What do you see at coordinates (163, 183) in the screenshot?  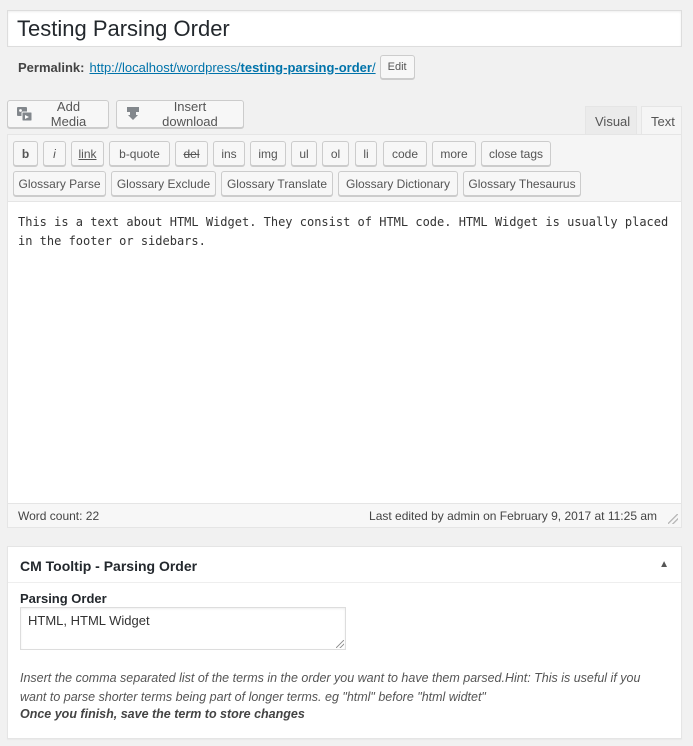 I see `qt-glossary-exclude-button: Glossary Exclude` at bounding box center [163, 183].